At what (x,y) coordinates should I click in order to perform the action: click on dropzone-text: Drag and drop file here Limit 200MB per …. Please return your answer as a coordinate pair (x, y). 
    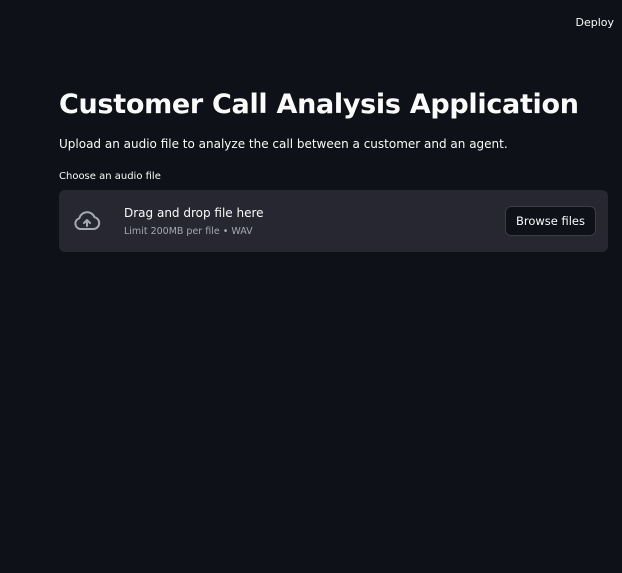
    Looking at the image, I should click on (314, 221).